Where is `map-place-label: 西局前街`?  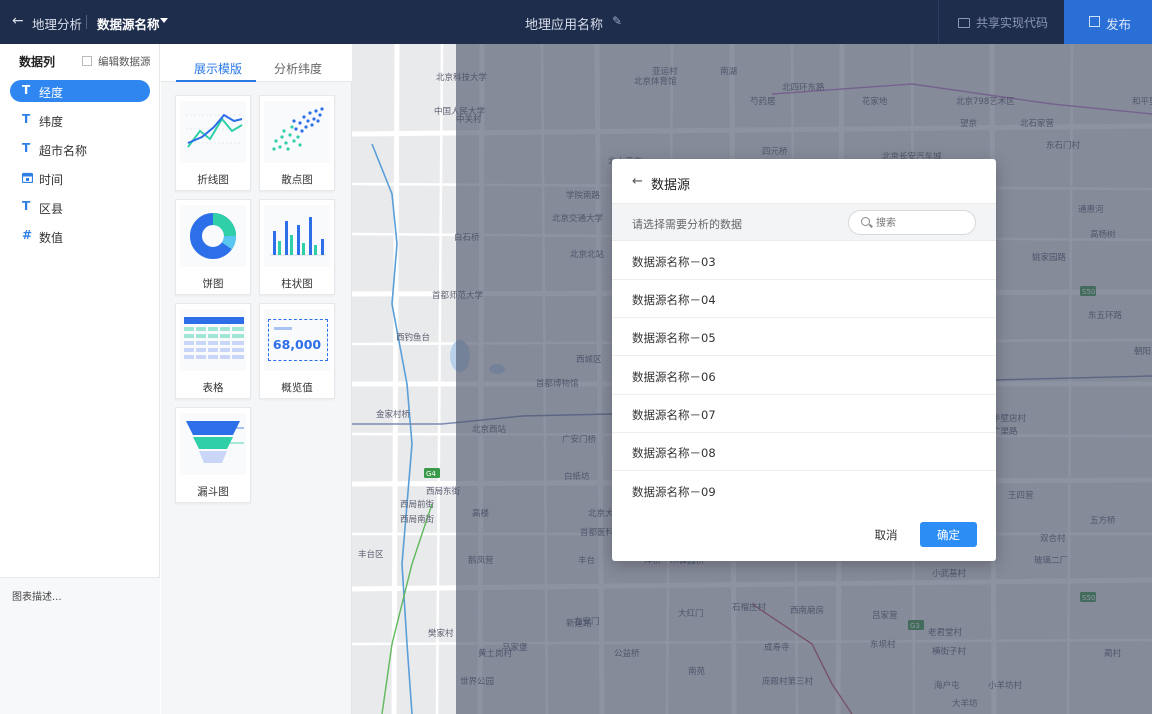 map-place-label: 西局前街 is located at coordinates (417, 504).